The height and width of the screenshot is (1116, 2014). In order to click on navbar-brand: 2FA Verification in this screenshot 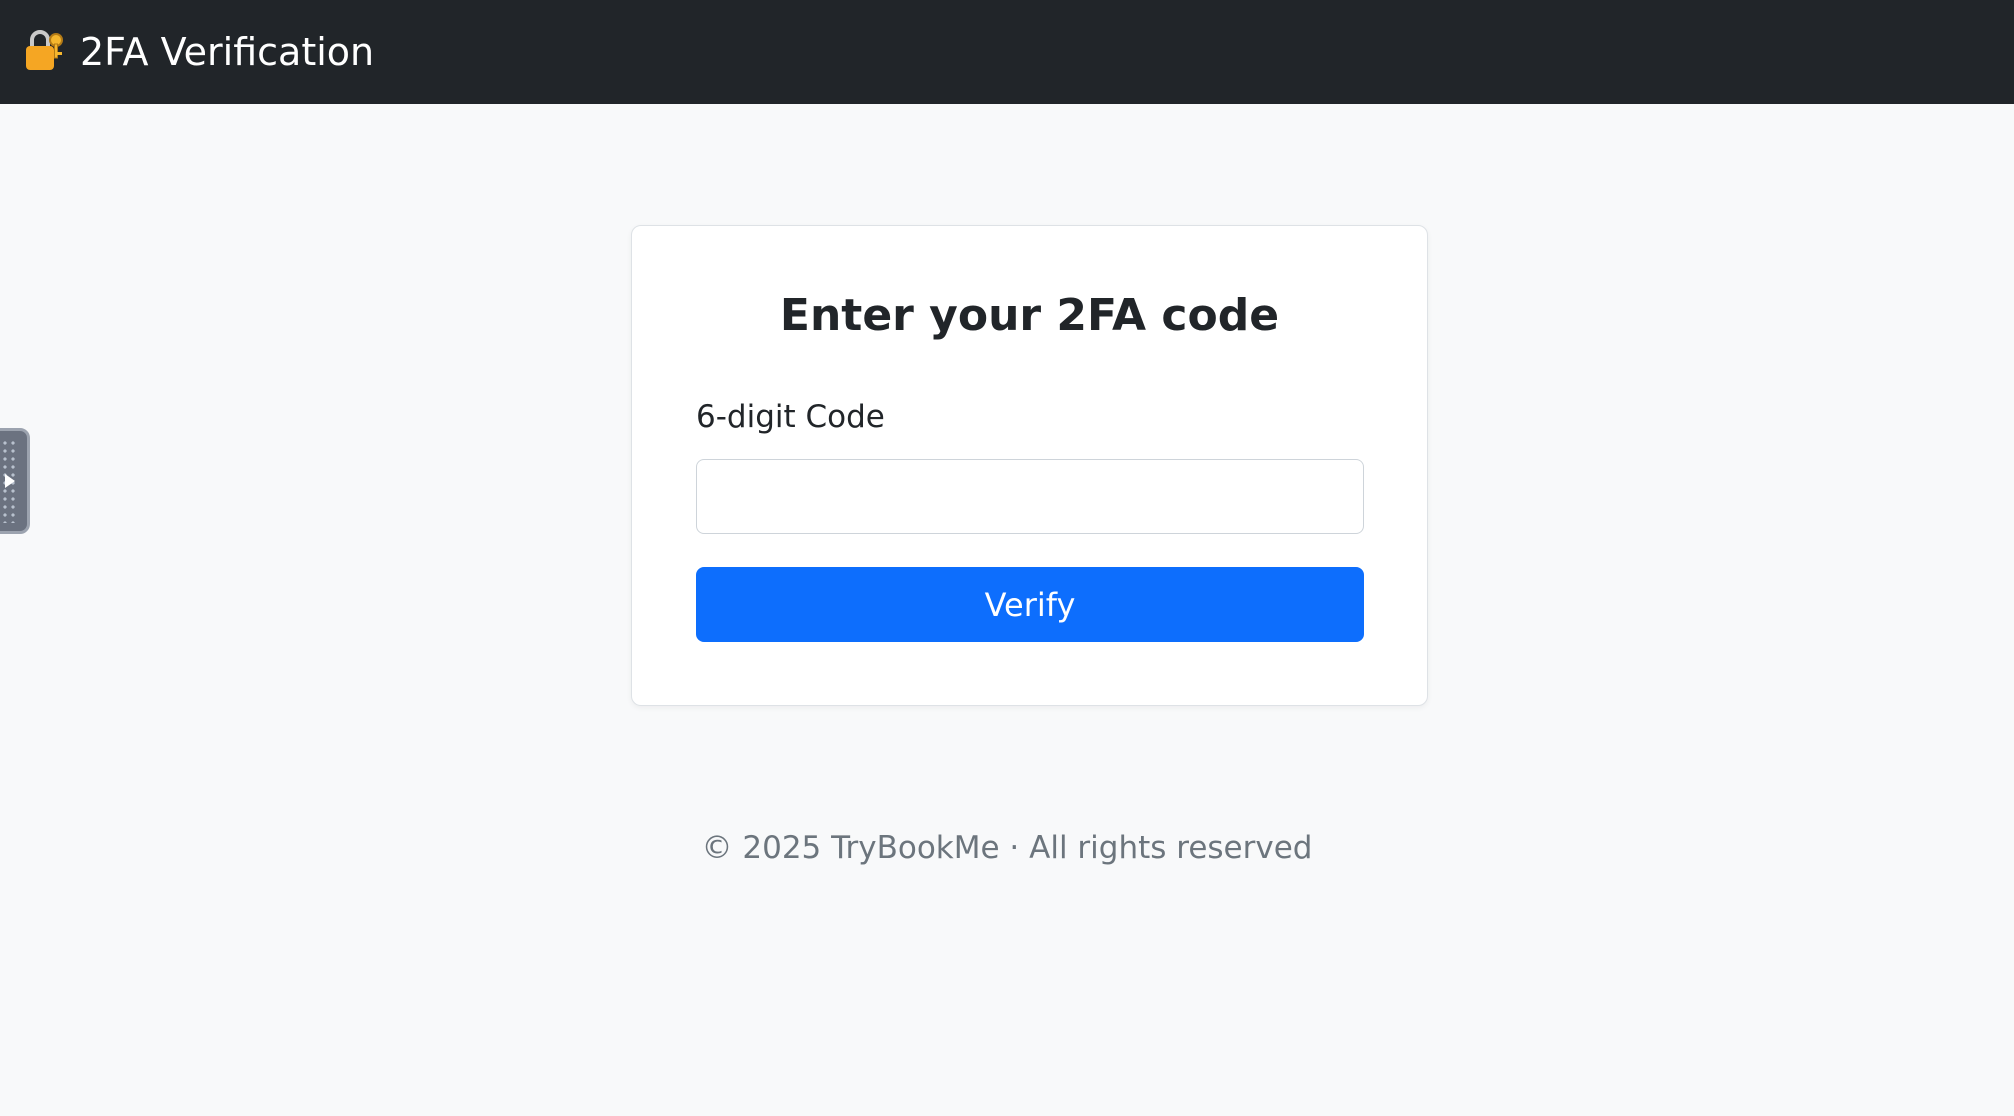, I will do `click(197, 52)`.